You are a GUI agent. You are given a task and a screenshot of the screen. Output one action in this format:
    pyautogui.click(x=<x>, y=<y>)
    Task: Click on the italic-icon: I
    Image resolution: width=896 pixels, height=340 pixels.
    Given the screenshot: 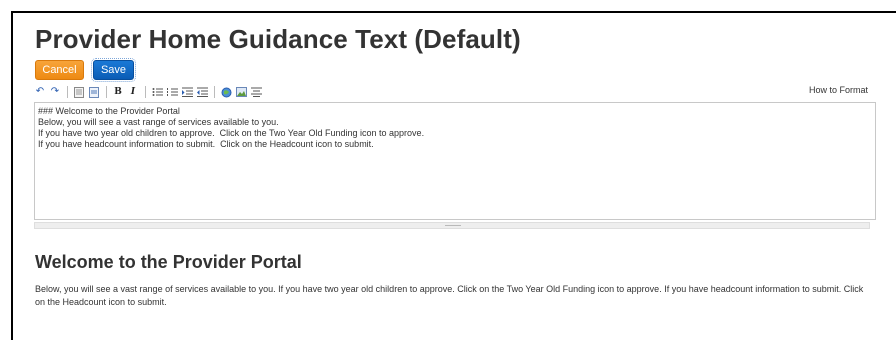 What is the action you would take?
    pyautogui.click(x=133, y=92)
    